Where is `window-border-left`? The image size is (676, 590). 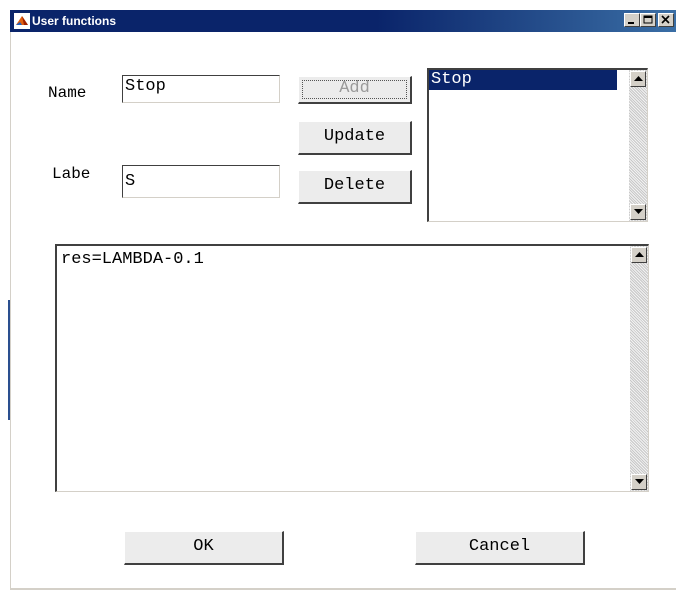 window-border-left is located at coordinates (10, 311).